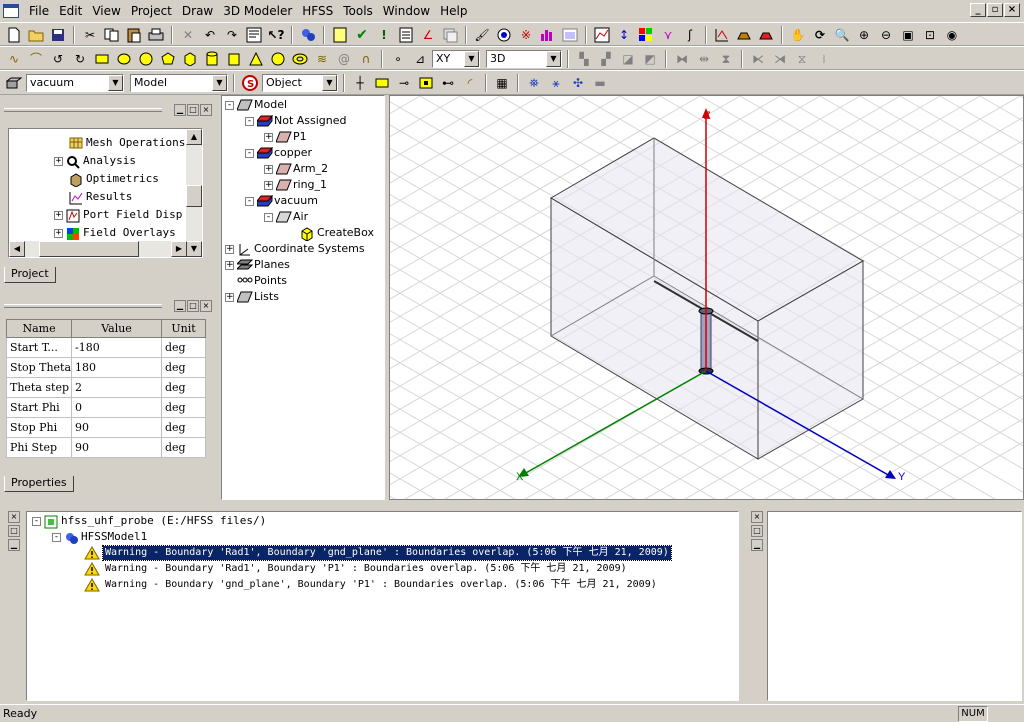 This screenshot has height=722, width=1024. What do you see at coordinates (366, 59) in the screenshot?
I see `draw-bondwire-icon: ∩` at bounding box center [366, 59].